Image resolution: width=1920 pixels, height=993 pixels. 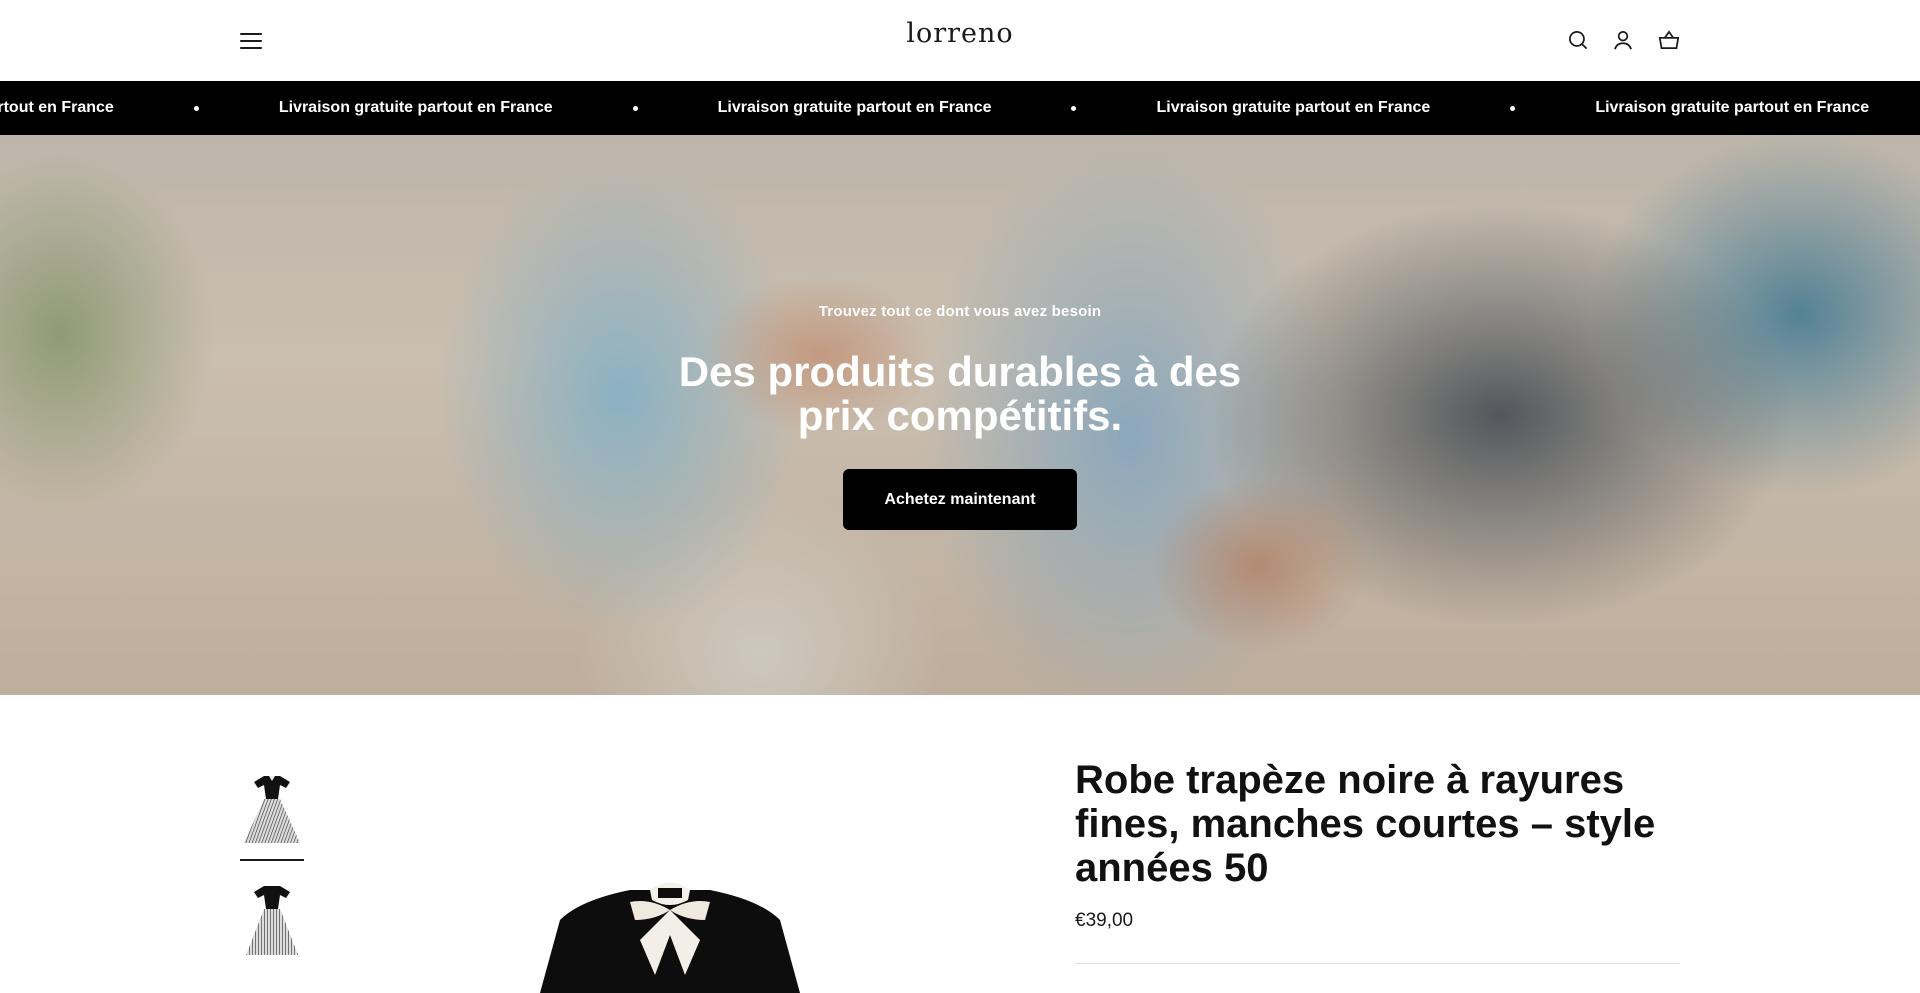 What do you see at coordinates (960, 311) in the screenshot?
I see `hero-subtitle: Trouvez tout ce dont vous avez besoin` at bounding box center [960, 311].